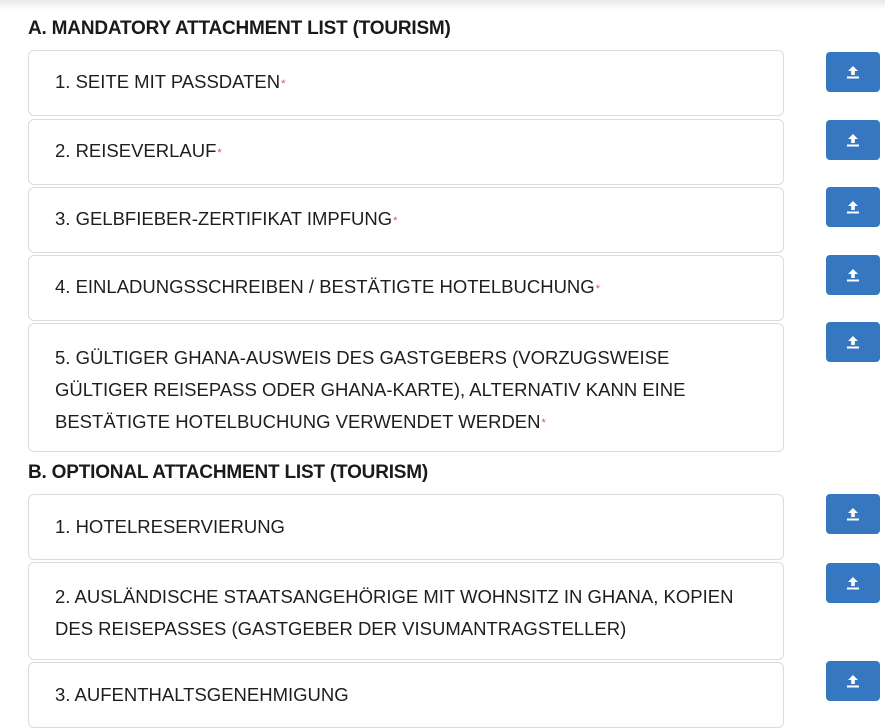 The height and width of the screenshot is (728, 885). Describe the element at coordinates (406, 83) in the screenshot. I see `attachment-item-passport-data: 1. SEITE MIT PASSDATEN*` at that location.